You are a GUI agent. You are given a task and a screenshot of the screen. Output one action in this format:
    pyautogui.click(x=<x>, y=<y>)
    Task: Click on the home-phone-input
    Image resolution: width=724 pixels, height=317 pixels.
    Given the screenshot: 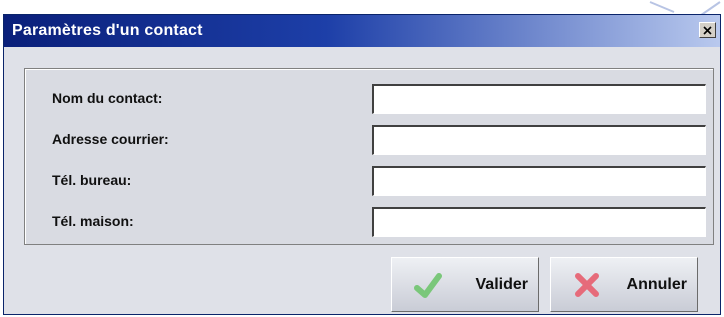 What is the action you would take?
    pyautogui.click(x=539, y=222)
    